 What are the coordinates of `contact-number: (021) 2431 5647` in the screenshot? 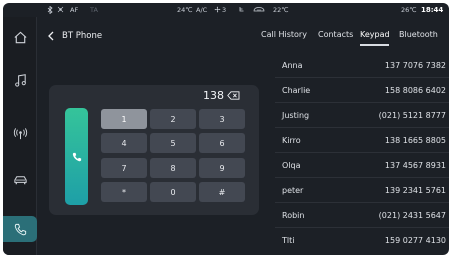 It's located at (412, 215).